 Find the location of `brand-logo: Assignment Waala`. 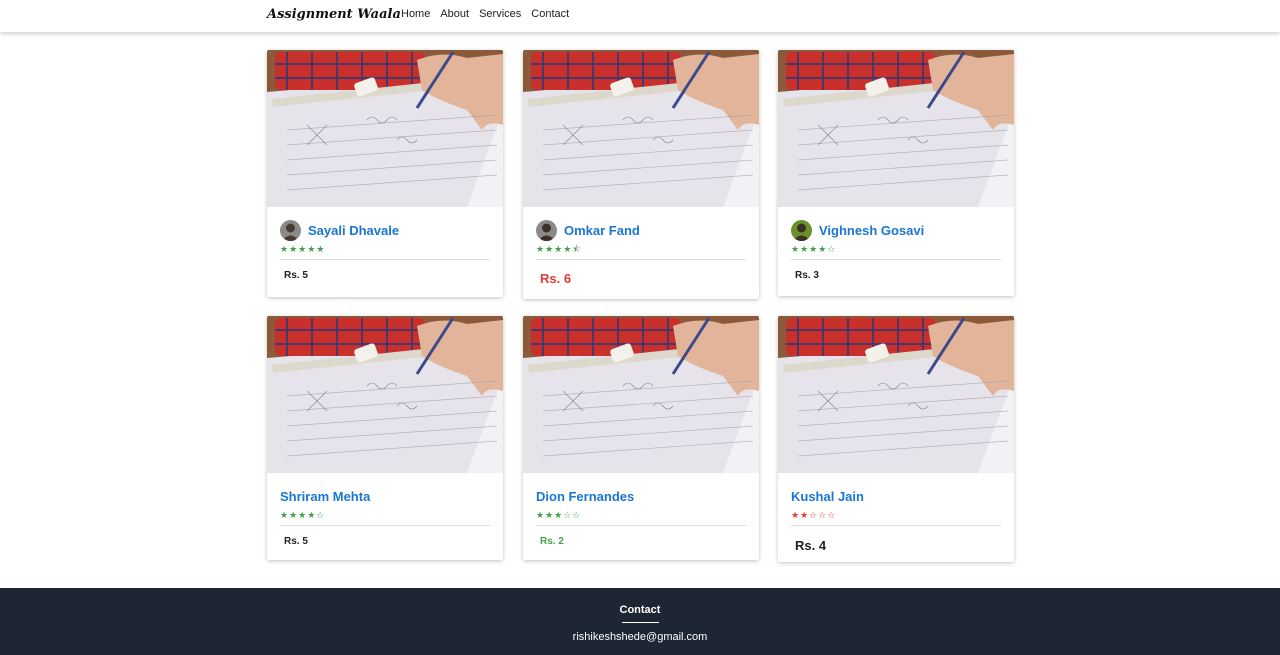

brand-logo: Assignment Waala is located at coordinates (334, 14).